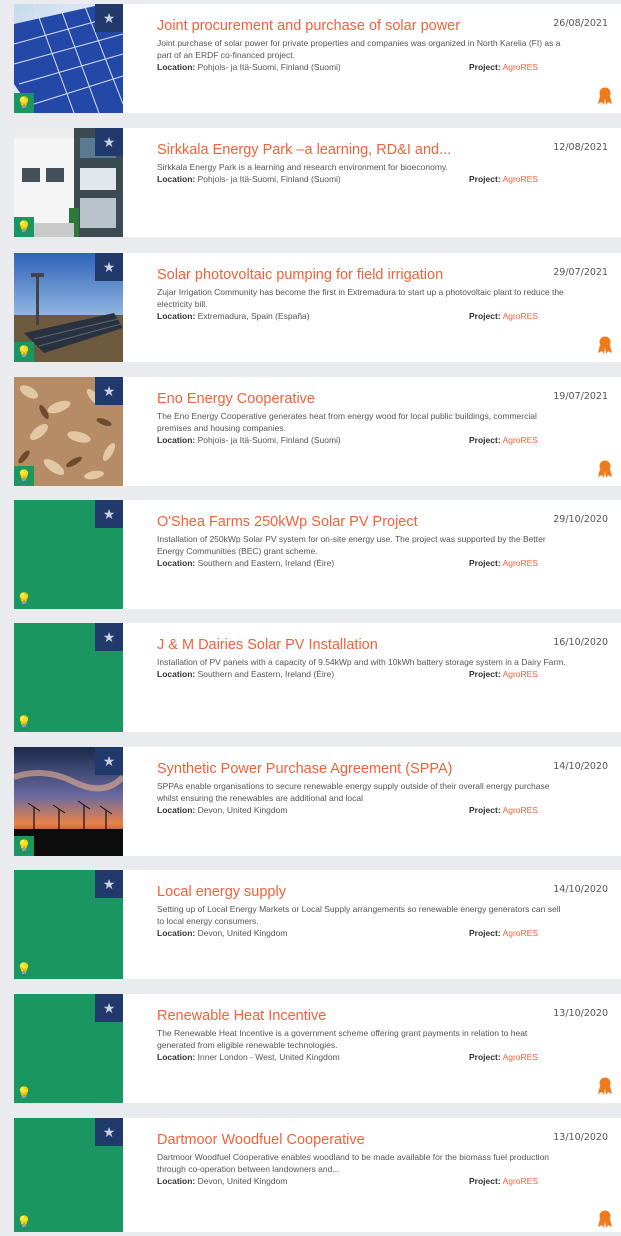  What do you see at coordinates (344, 1140) in the screenshot?
I see `item-title: Dartmoor Woodfuel Cooperative` at bounding box center [344, 1140].